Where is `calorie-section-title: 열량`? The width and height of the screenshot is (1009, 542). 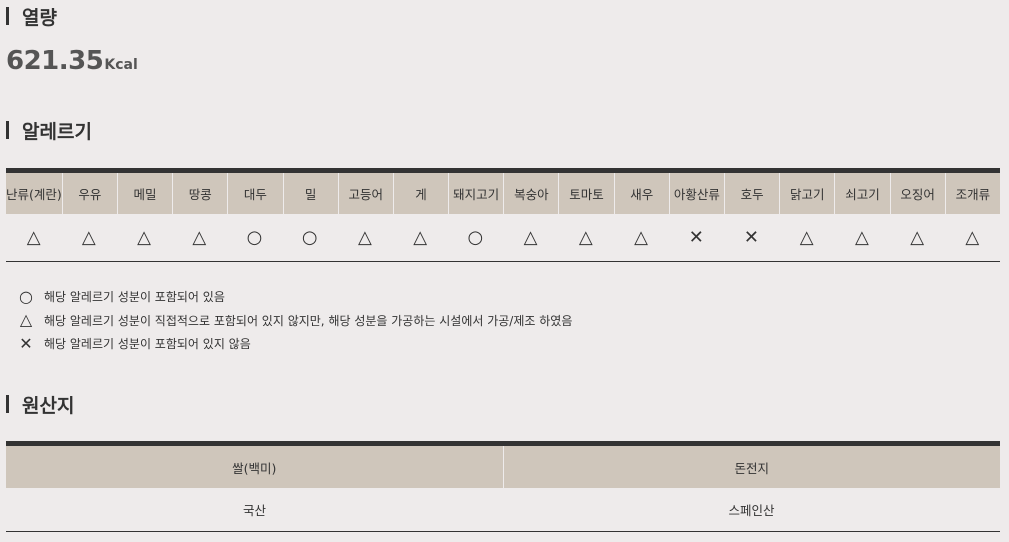
calorie-section-title: 열량 is located at coordinates (31, 16).